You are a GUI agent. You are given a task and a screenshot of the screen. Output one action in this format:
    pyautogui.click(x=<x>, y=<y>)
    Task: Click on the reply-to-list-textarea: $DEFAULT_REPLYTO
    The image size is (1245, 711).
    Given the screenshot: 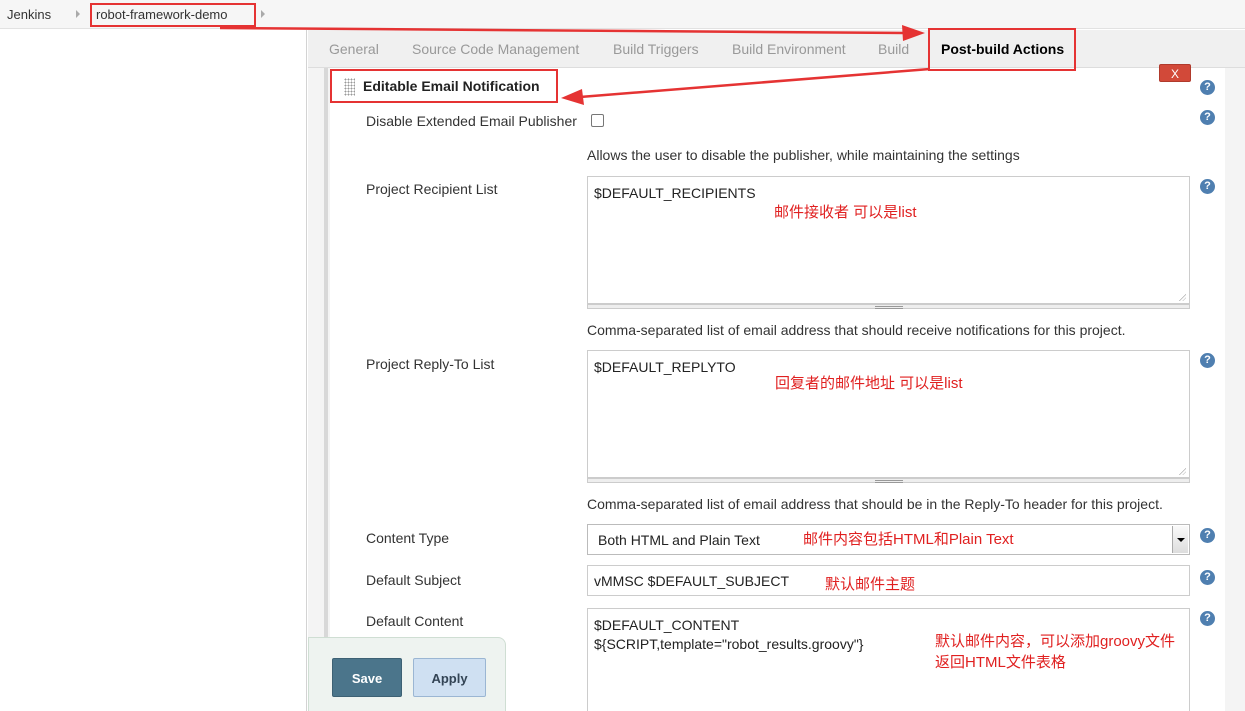 What is the action you would take?
    pyautogui.click(x=888, y=414)
    